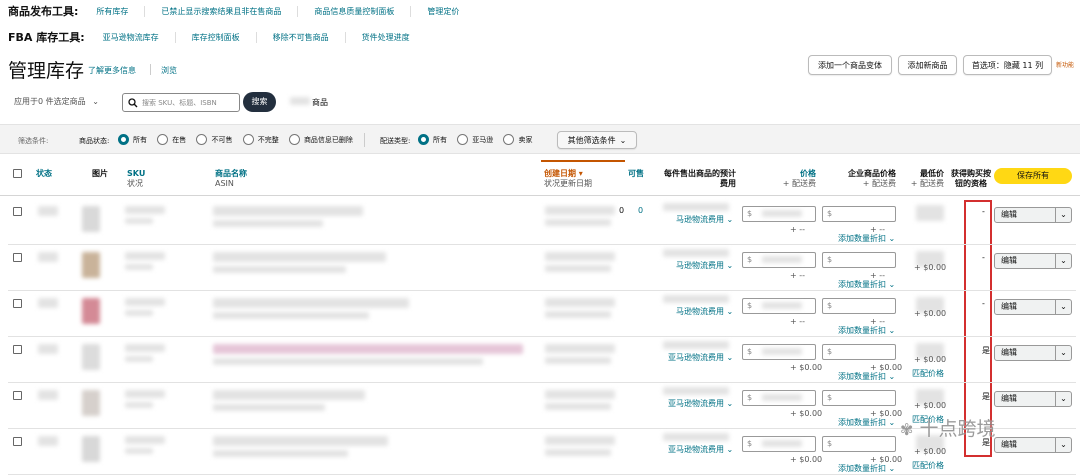 The width and height of the screenshot is (1080, 475). I want to click on status-option-deleted: 商品信息已删除, so click(320, 139).